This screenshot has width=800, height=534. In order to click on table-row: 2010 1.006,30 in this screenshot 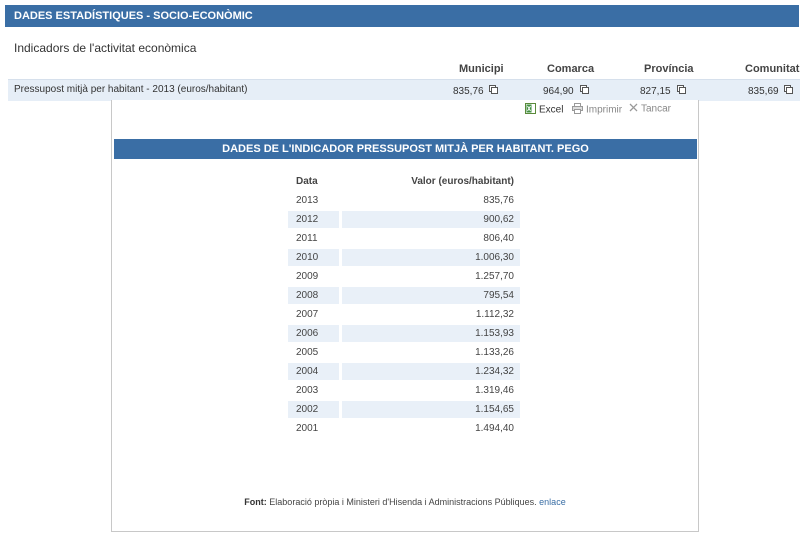, I will do `click(404, 257)`.